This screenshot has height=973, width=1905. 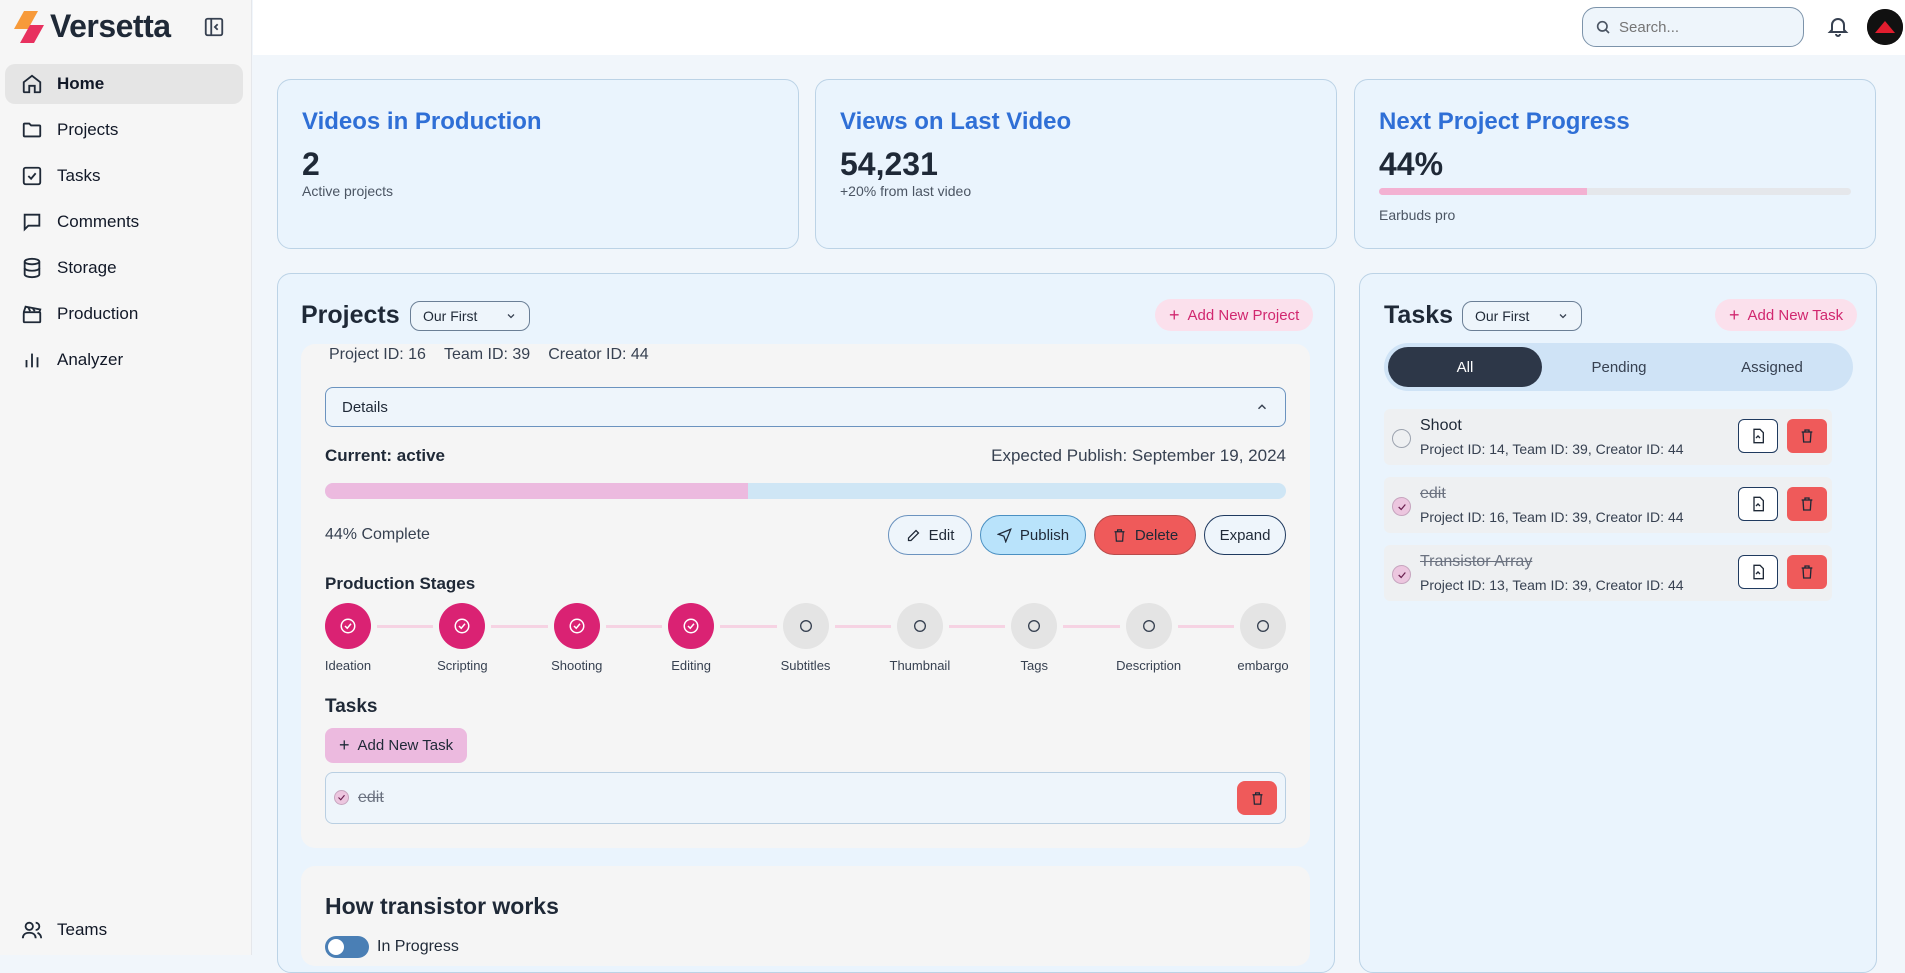 What do you see at coordinates (691, 665) in the screenshot?
I see `stage-label: Editing` at bounding box center [691, 665].